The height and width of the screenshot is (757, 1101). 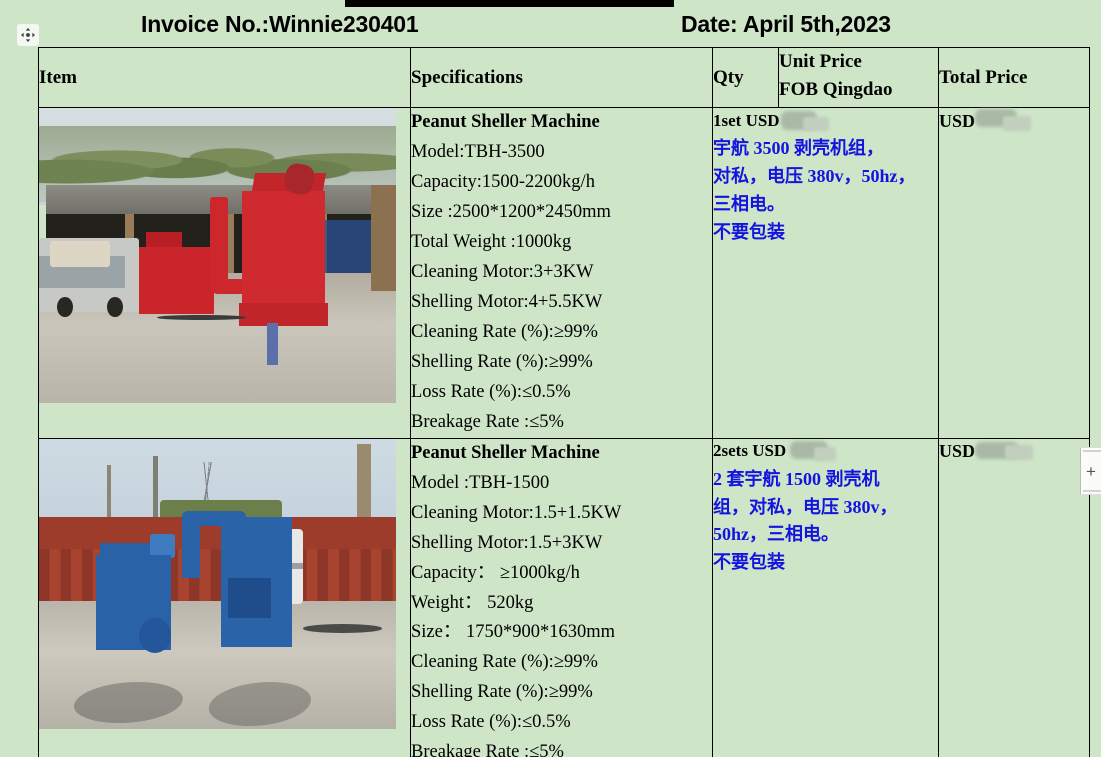 I want to click on qty-unit-price-label-row: 2sets USD, so click(x=825, y=451).